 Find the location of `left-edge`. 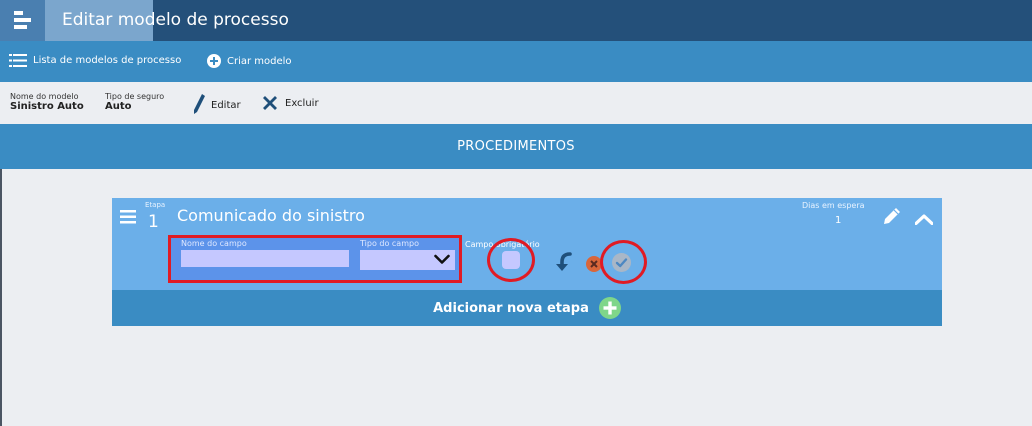

left-edge is located at coordinates (1, 297).